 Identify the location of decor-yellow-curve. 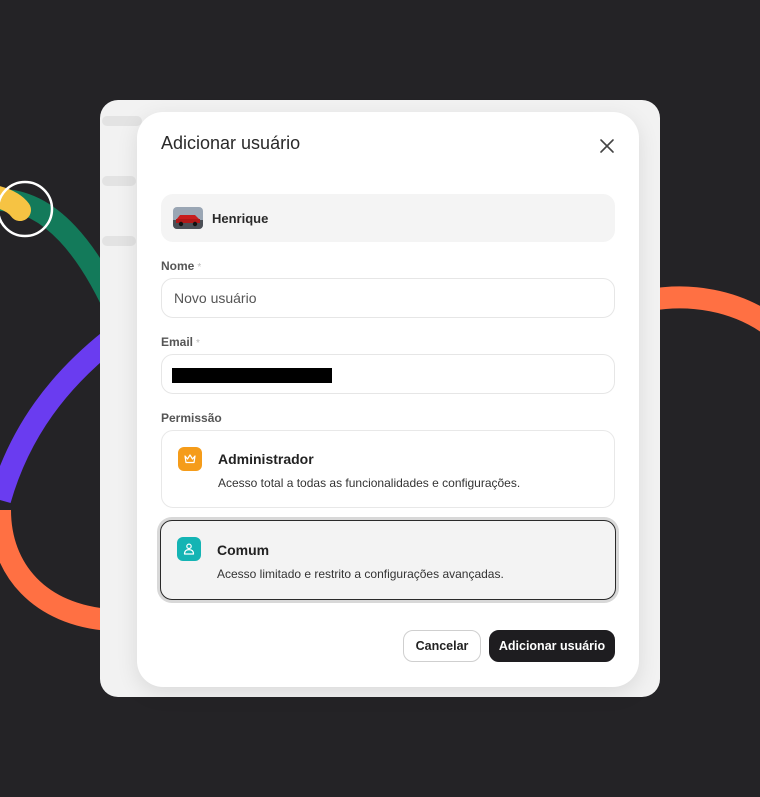
(15, 203).